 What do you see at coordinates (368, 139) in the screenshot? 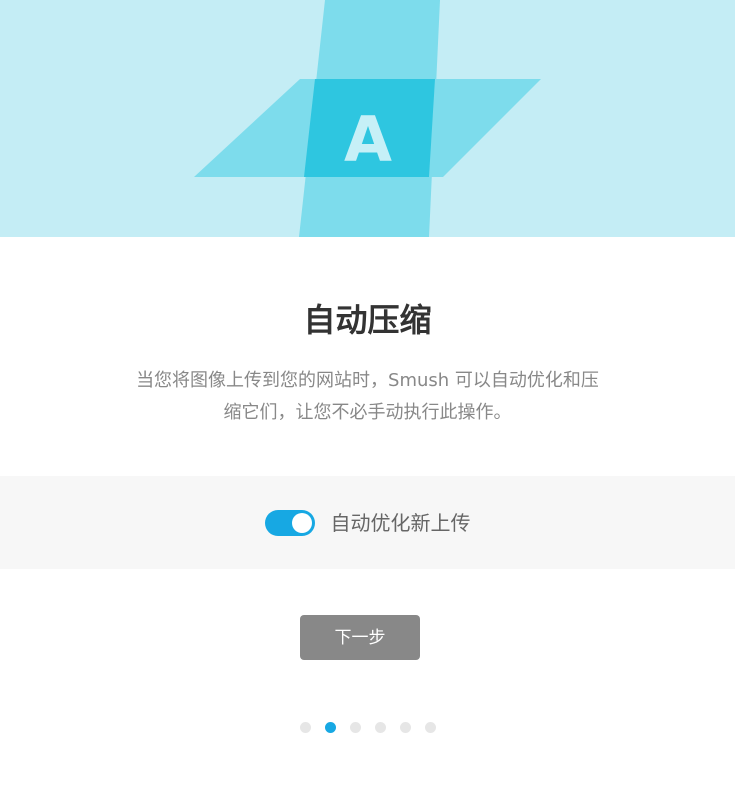
I see `hero-letter: A` at bounding box center [368, 139].